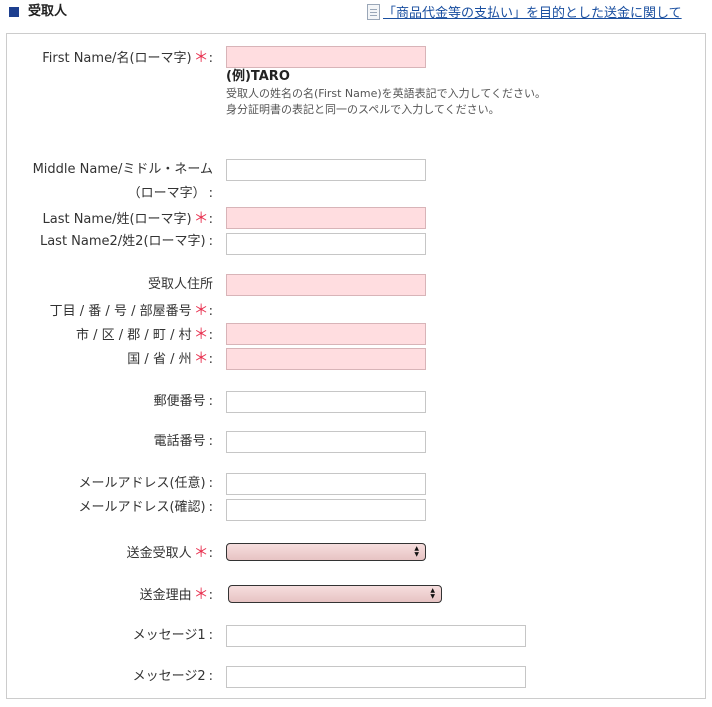 The image size is (712, 707). Describe the element at coordinates (122, 169) in the screenshot. I see `middle-name-label: Middle Name/ミドル・ネーム` at that location.